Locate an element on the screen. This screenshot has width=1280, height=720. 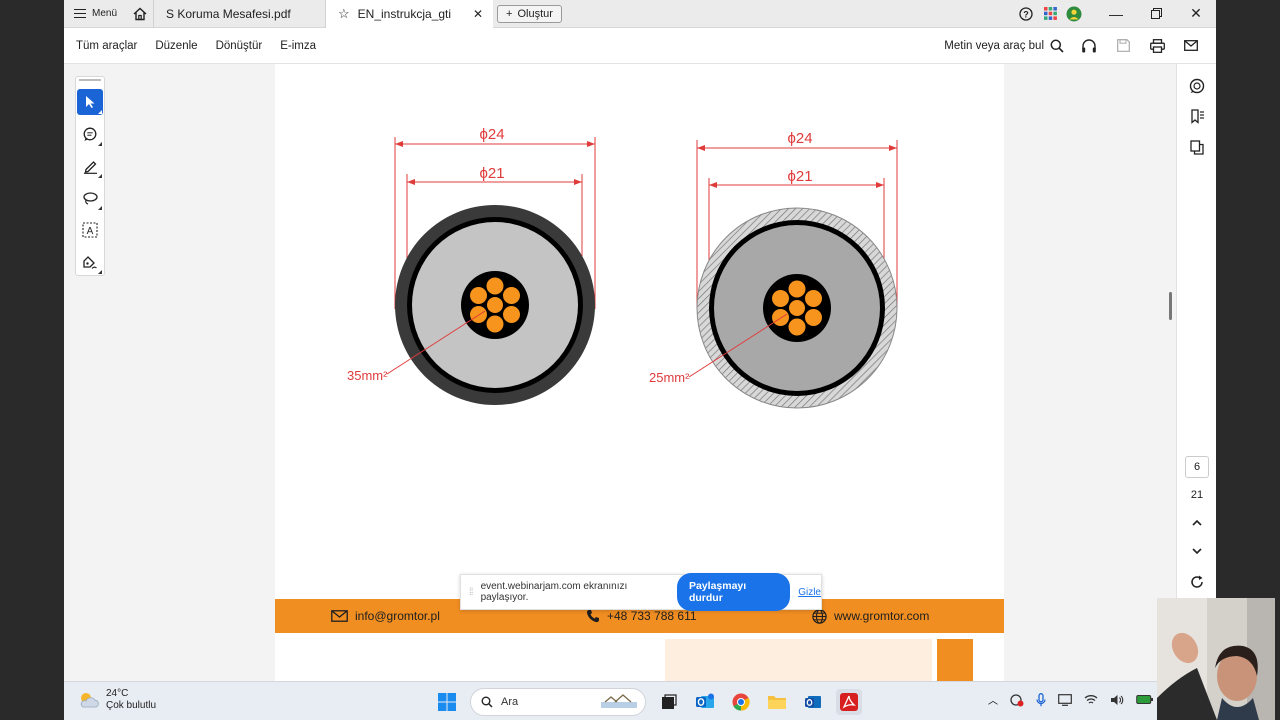
chrome-button is located at coordinates (741, 702).